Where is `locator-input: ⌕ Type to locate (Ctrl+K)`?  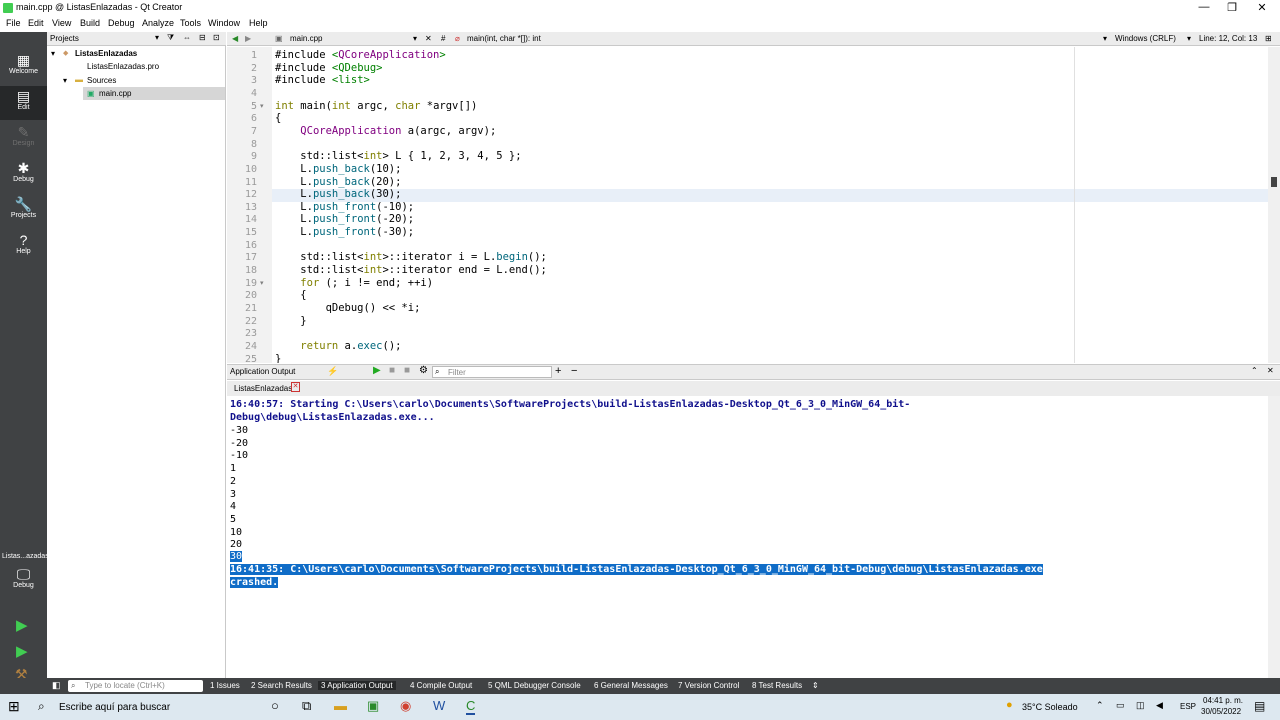
locator-input: ⌕ Type to locate (Ctrl+K) is located at coordinates (135, 686).